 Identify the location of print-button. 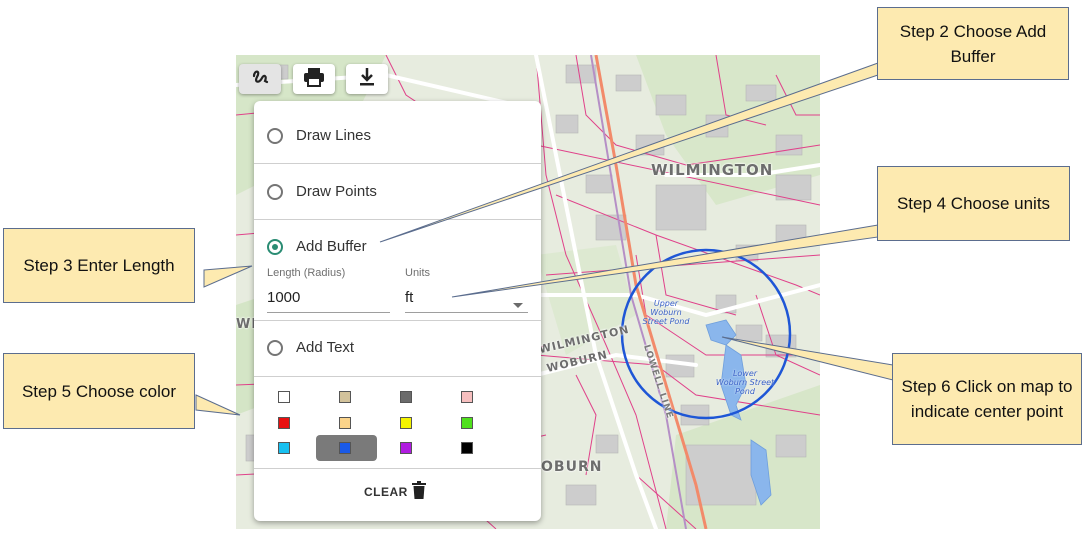
(314, 79).